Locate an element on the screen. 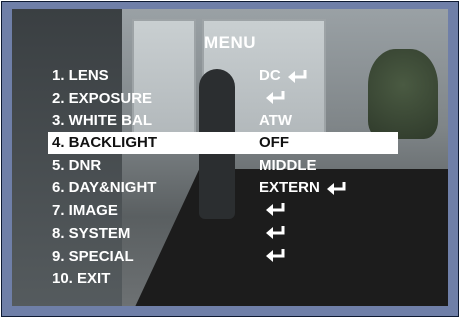 Image resolution: width=460 pixels, height=318 pixels. menu-item-white-bal: 3. WHITE BAL ATW is located at coordinates (223, 121).